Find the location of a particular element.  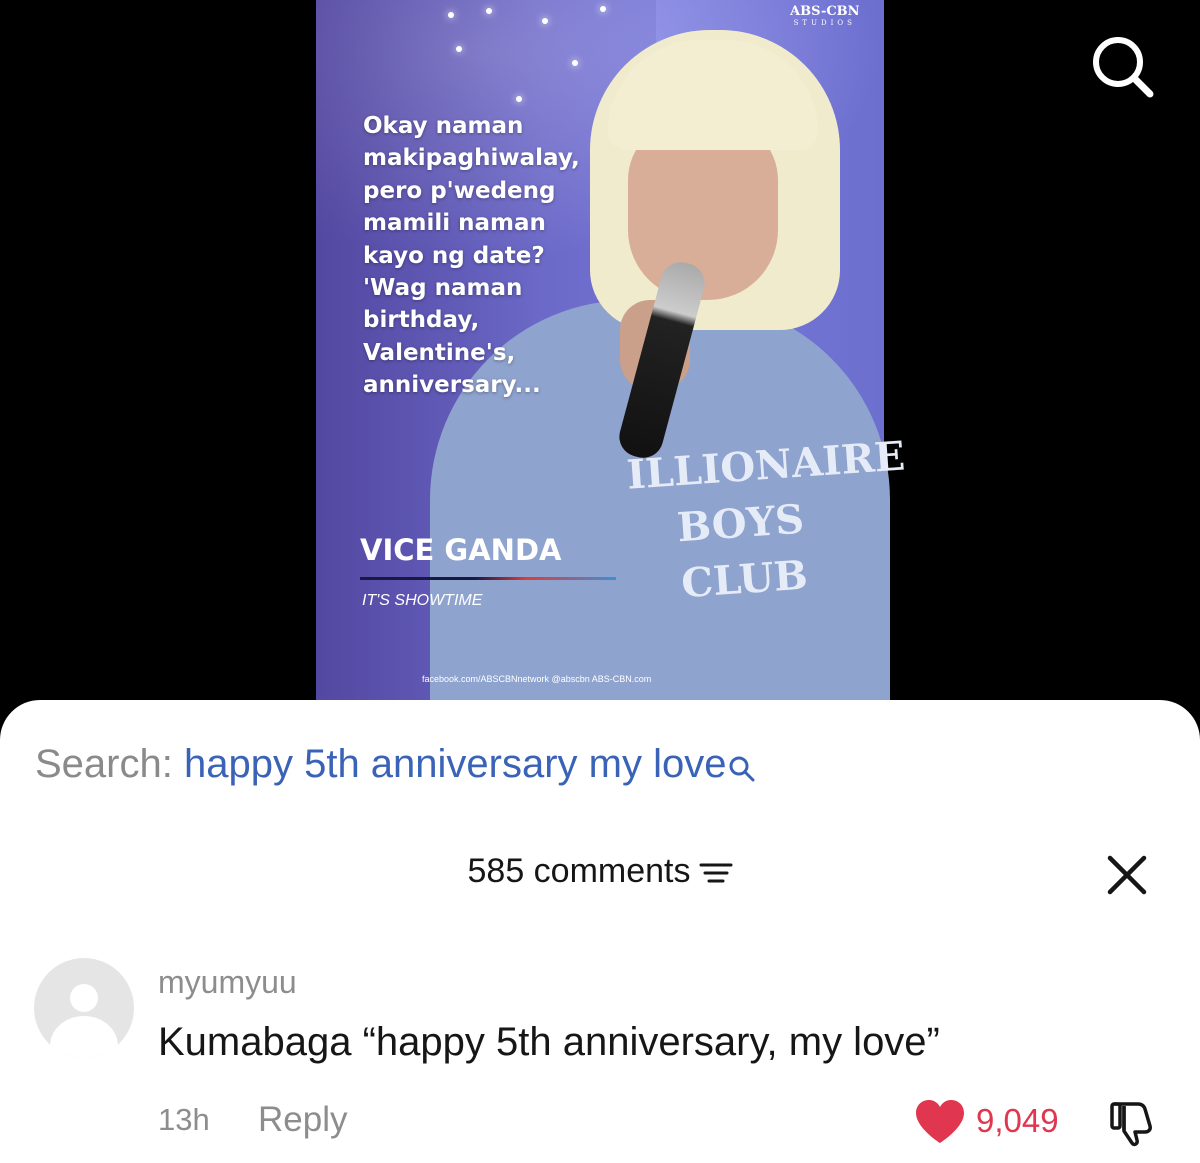

comments-count: 585 comments is located at coordinates (579, 871).